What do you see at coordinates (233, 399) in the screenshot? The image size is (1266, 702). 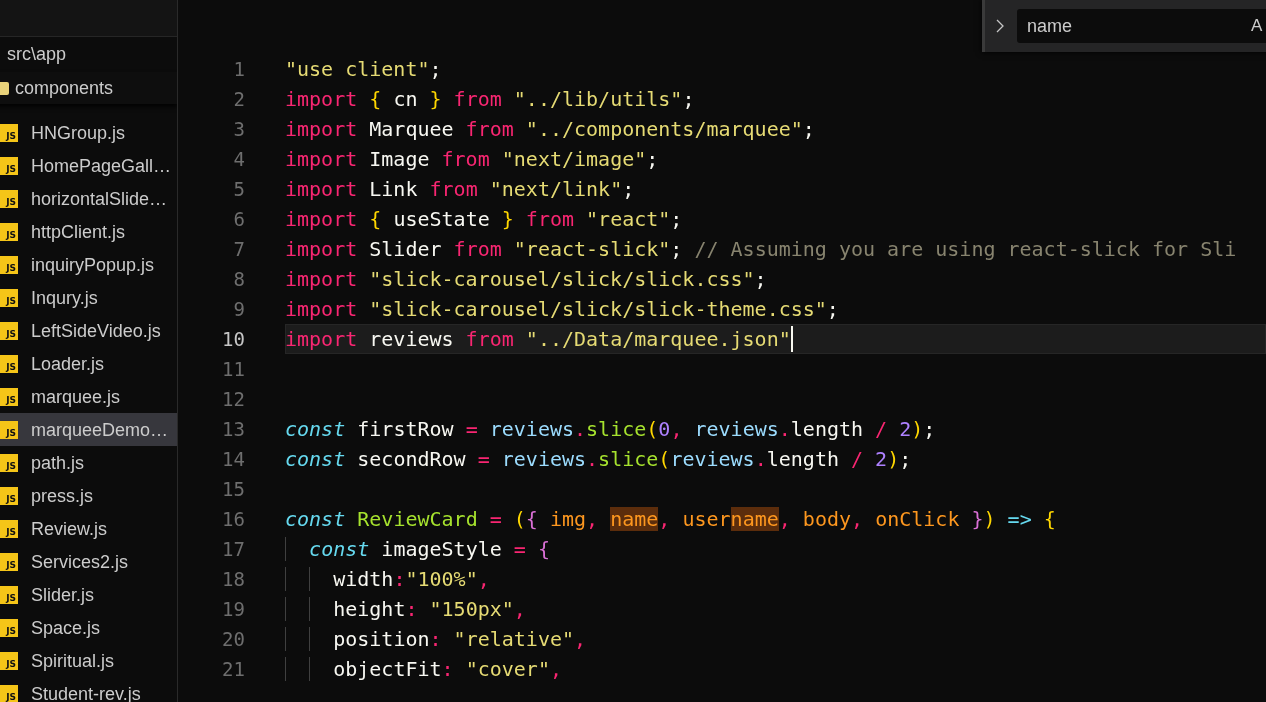 I see `line-number: 12` at bounding box center [233, 399].